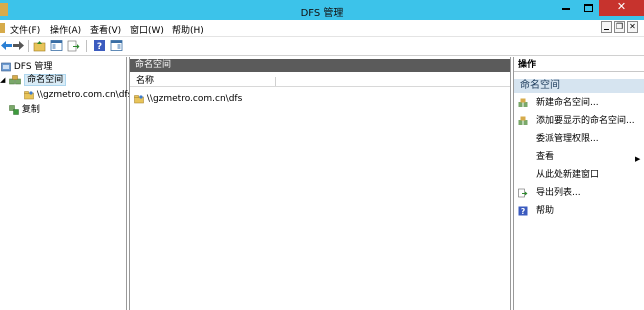 This screenshot has height=310, width=644. Describe the element at coordinates (322, 46) in the screenshot. I see `toolbar: ?` at that location.